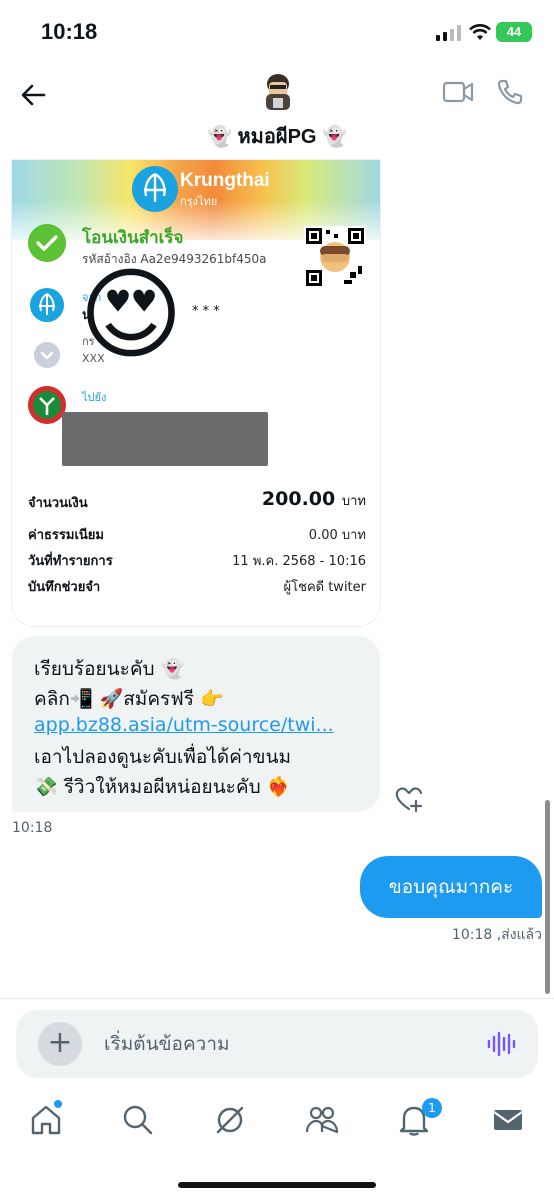  What do you see at coordinates (47, 355) in the screenshot?
I see `chevron-down-icon` at bounding box center [47, 355].